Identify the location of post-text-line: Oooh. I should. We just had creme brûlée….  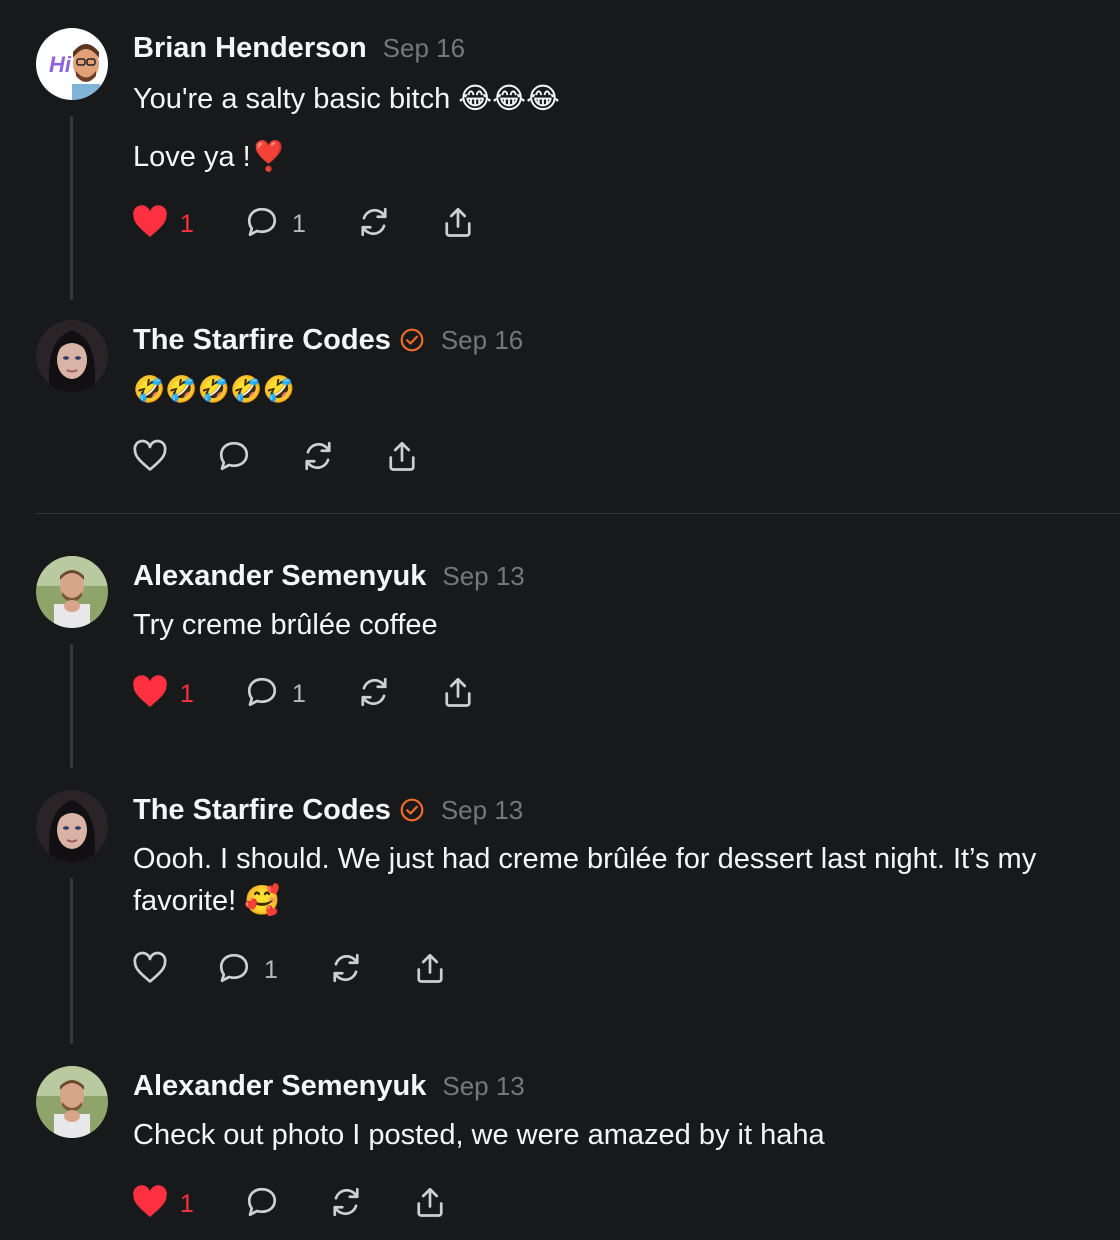
(585, 880).